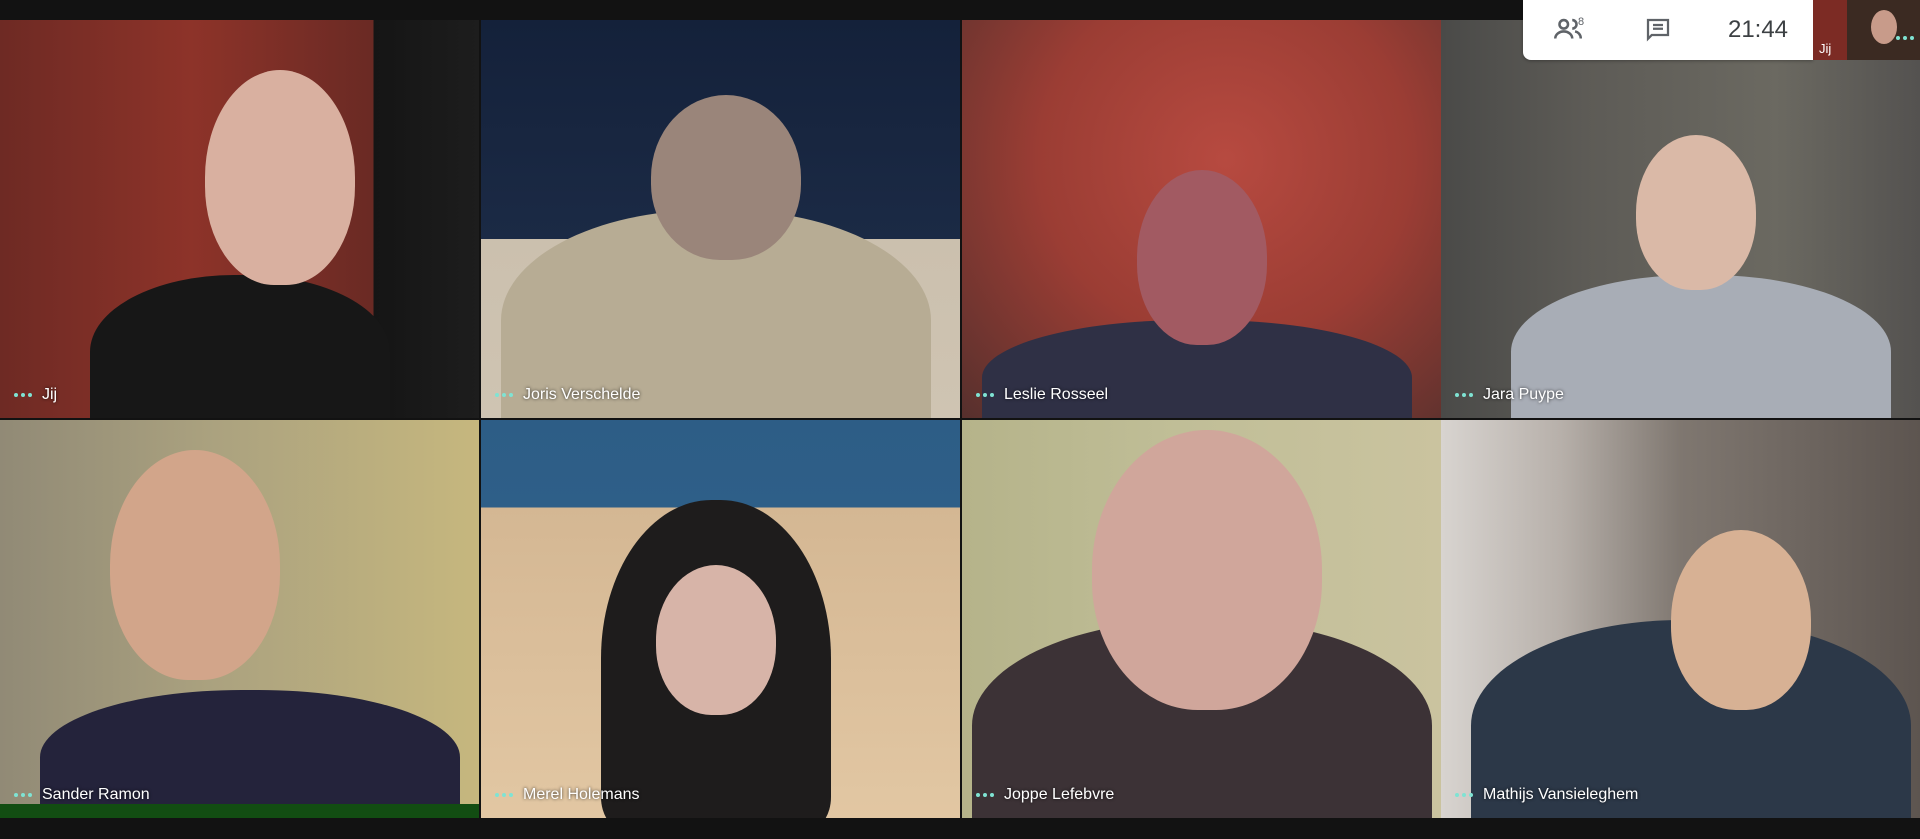 This screenshot has width=1920, height=839. I want to click on participant-name: Jara Puype, so click(1509, 395).